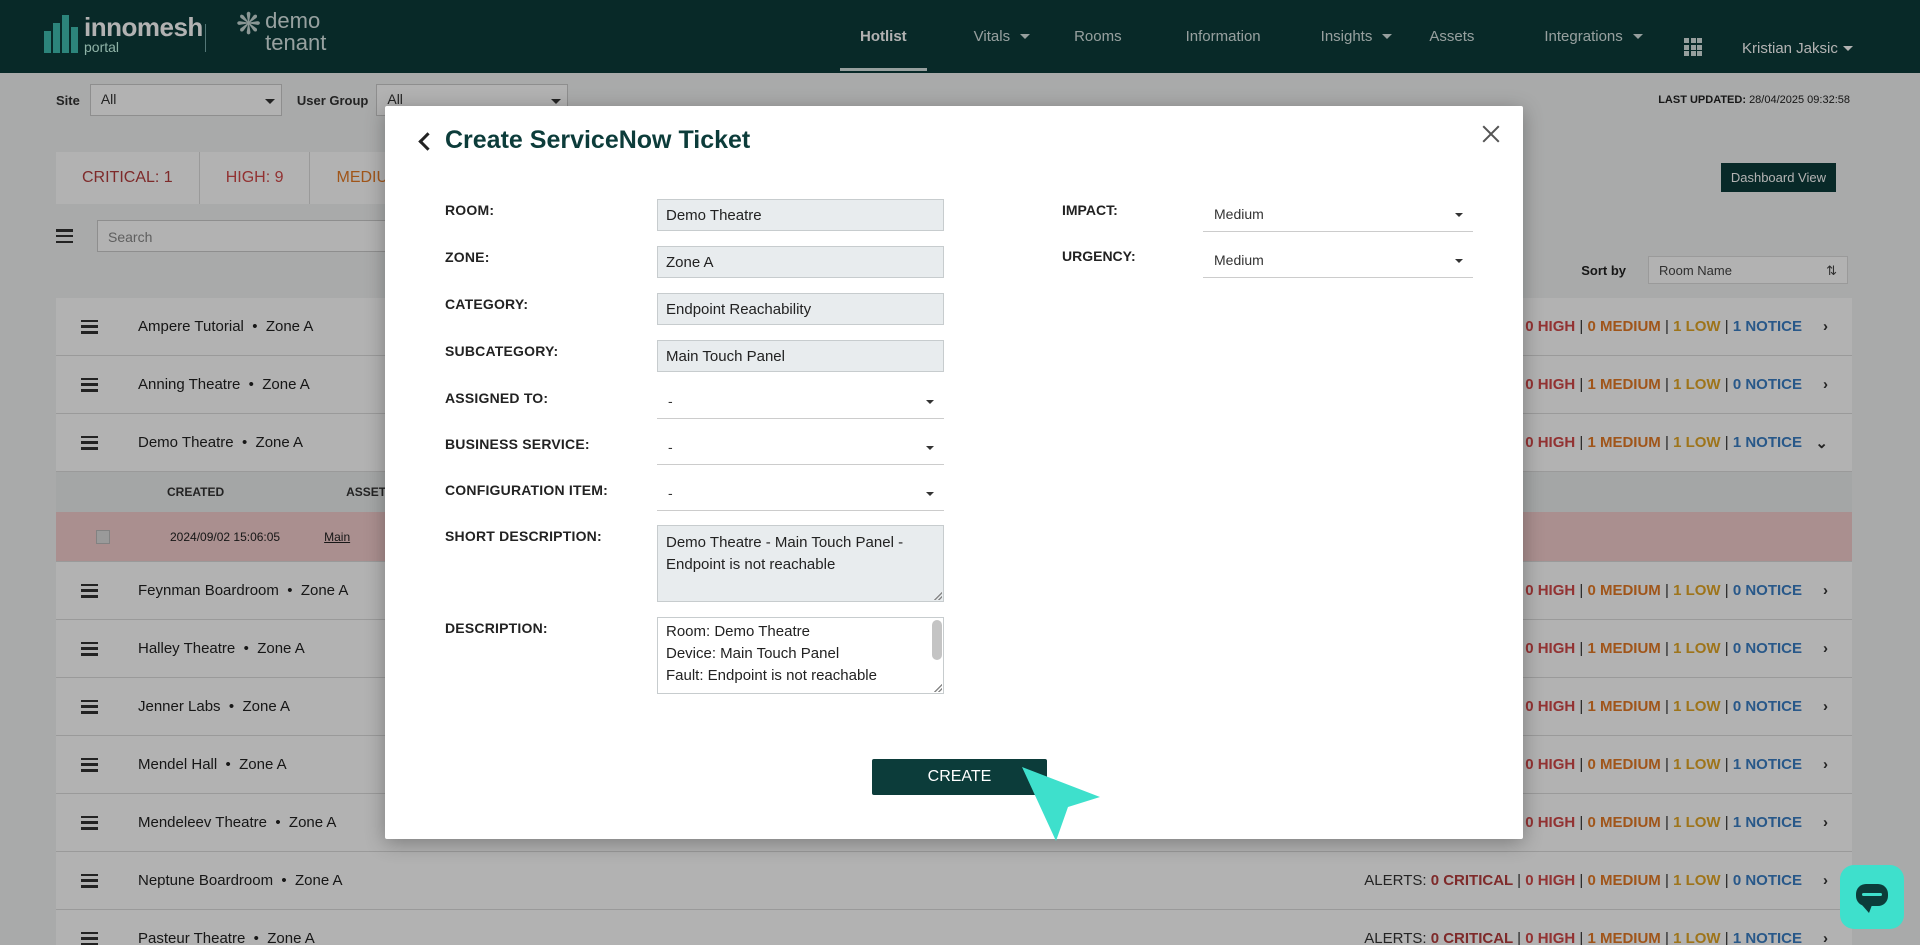  I want to click on urgency-label: URGENCY:, so click(1099, 256).